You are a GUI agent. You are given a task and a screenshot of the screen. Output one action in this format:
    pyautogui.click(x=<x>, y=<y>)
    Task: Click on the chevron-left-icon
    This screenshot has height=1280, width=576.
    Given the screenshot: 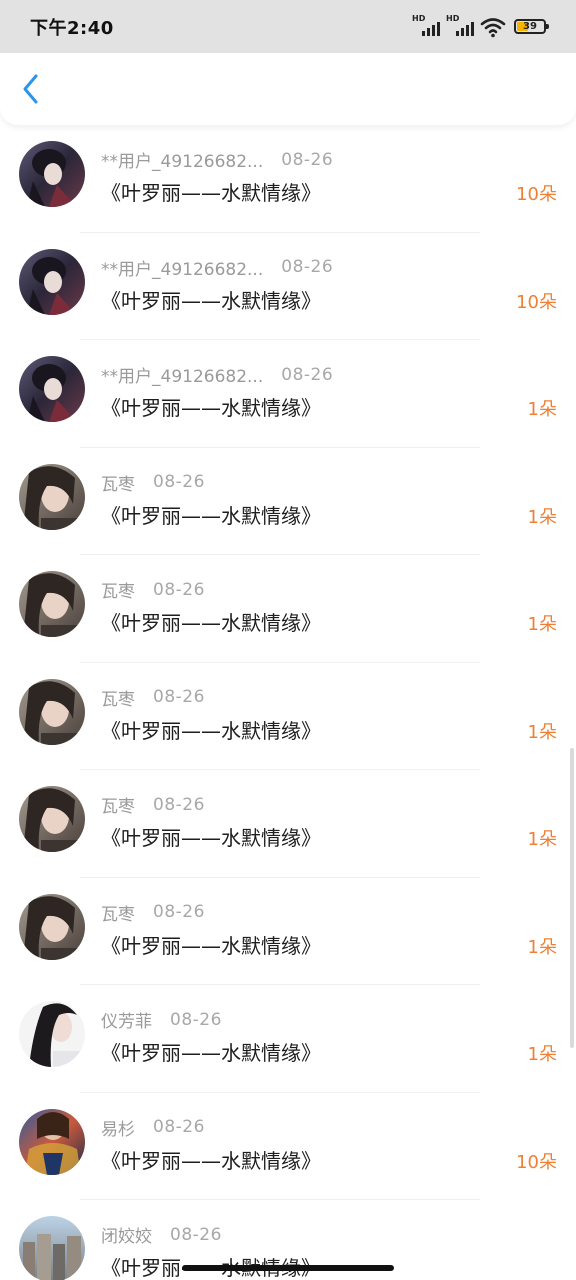 What is the action you would take?
    pyautogui.click(x=30, y=89)
    